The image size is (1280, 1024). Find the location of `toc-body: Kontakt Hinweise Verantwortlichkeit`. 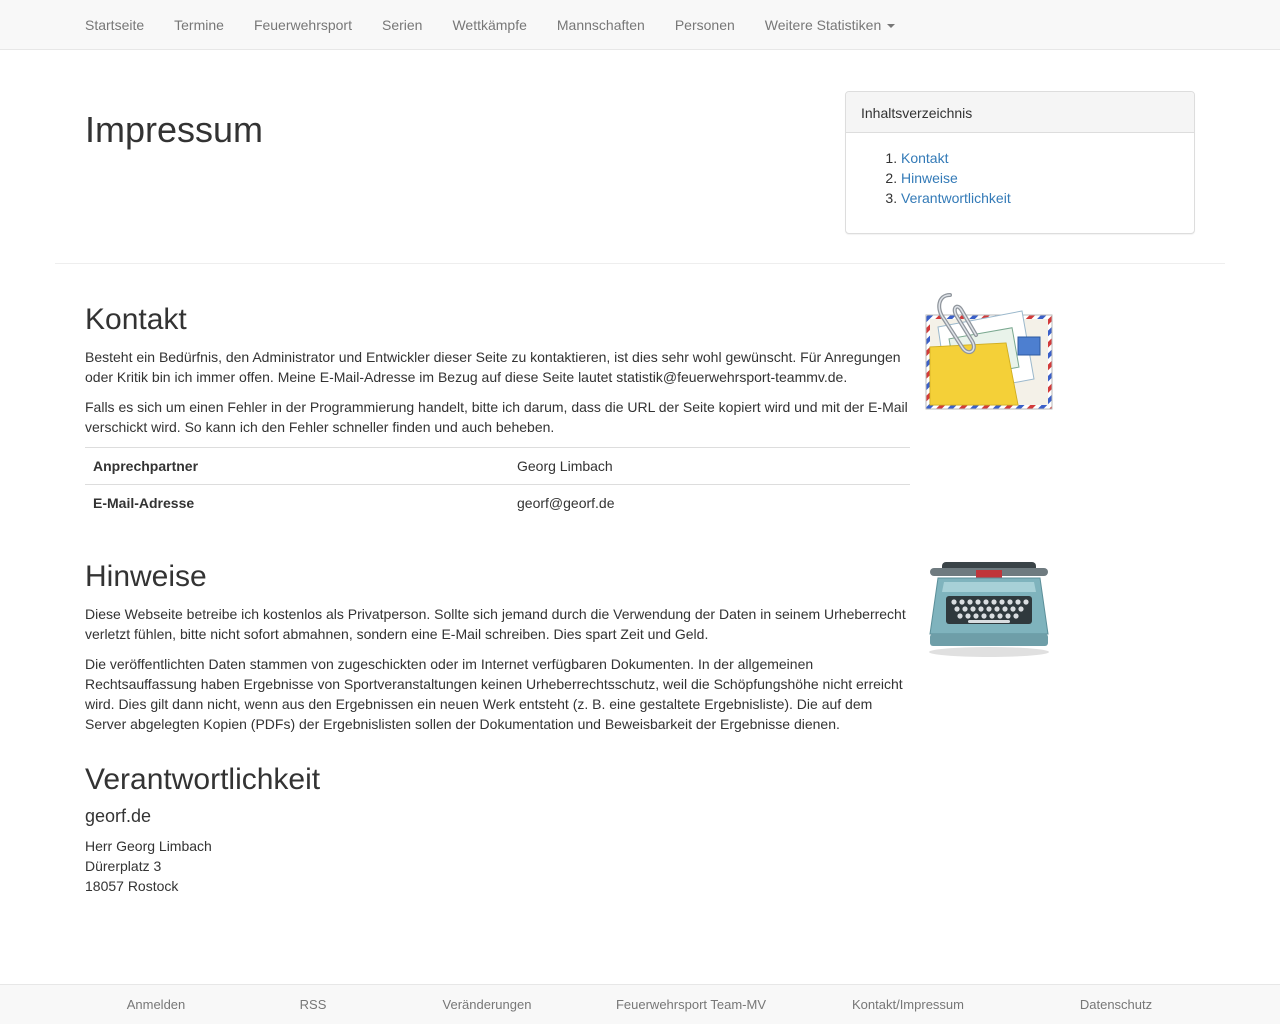

toc-body: Kontakt Hinweise Verantwortlichkeit is located at coordinates (1020, 178).